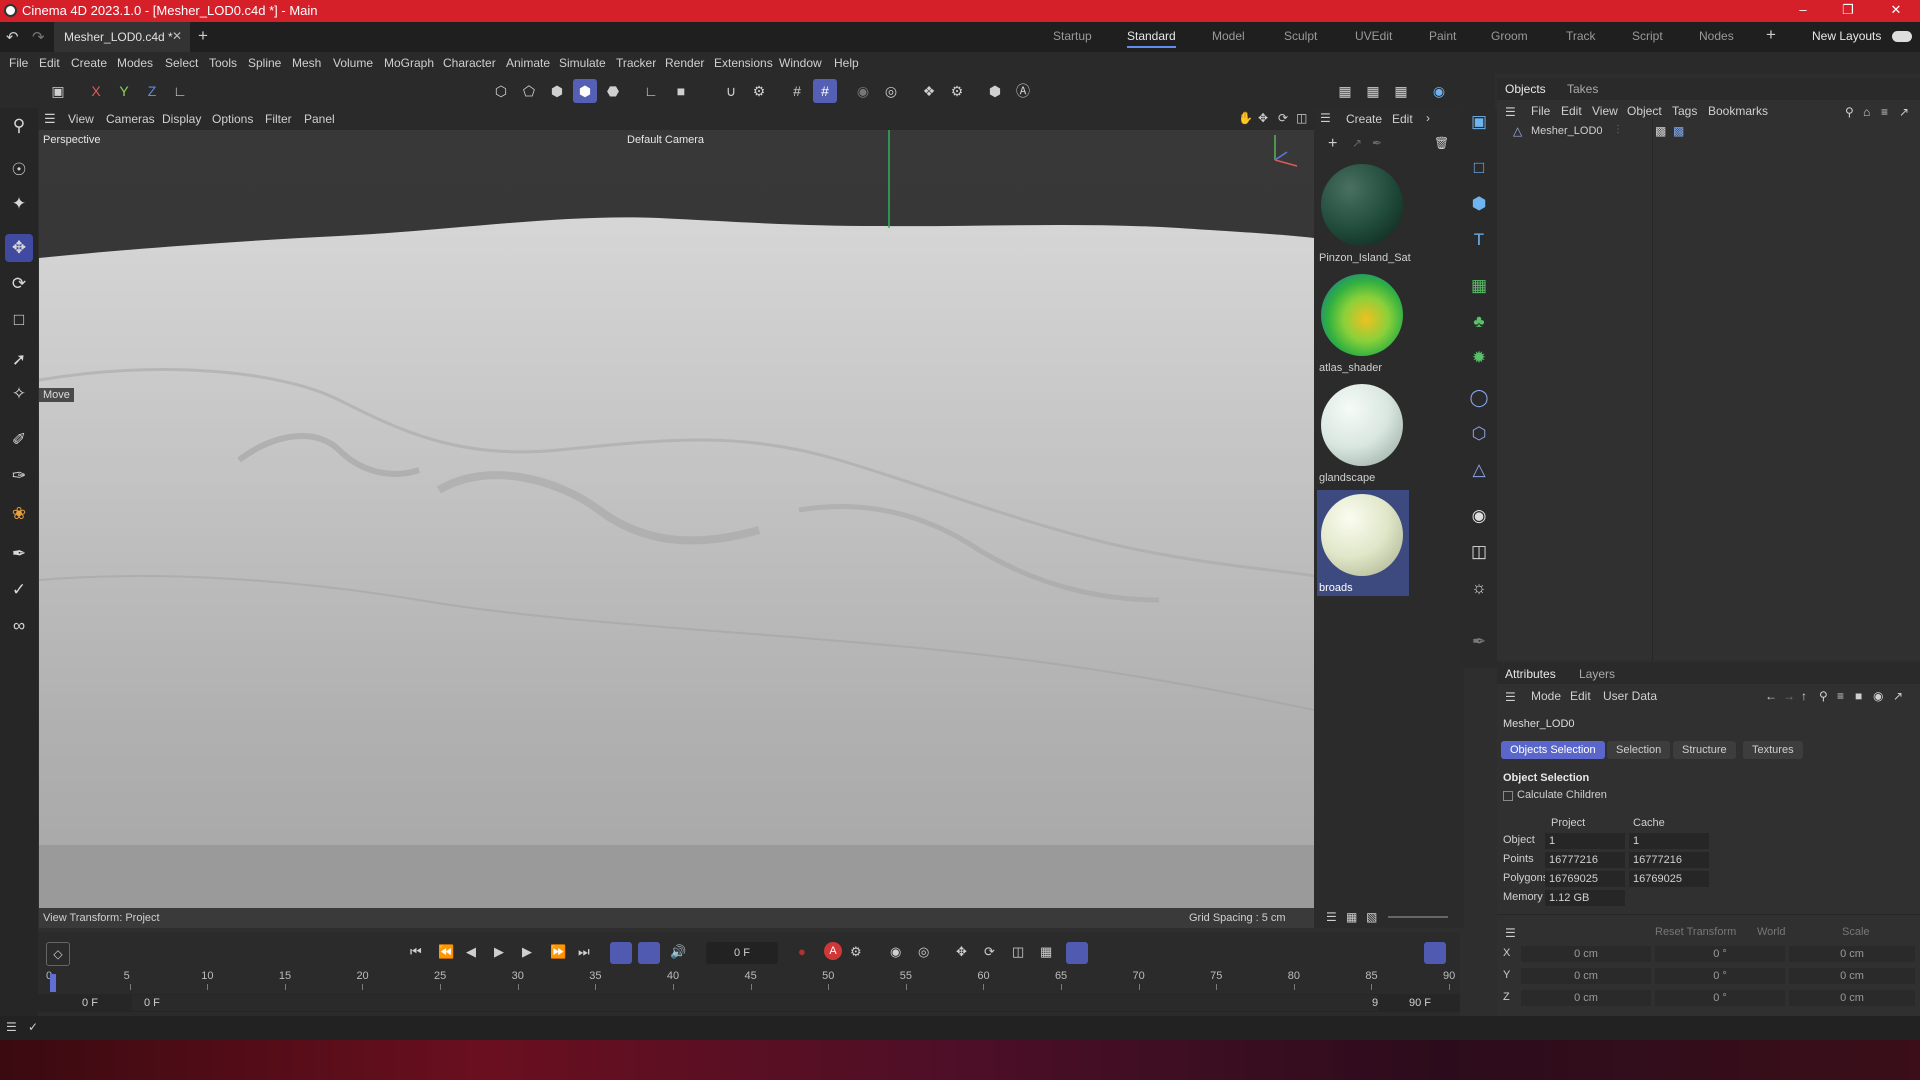  I want to click on layout-script: Script, so click(1647, 36).